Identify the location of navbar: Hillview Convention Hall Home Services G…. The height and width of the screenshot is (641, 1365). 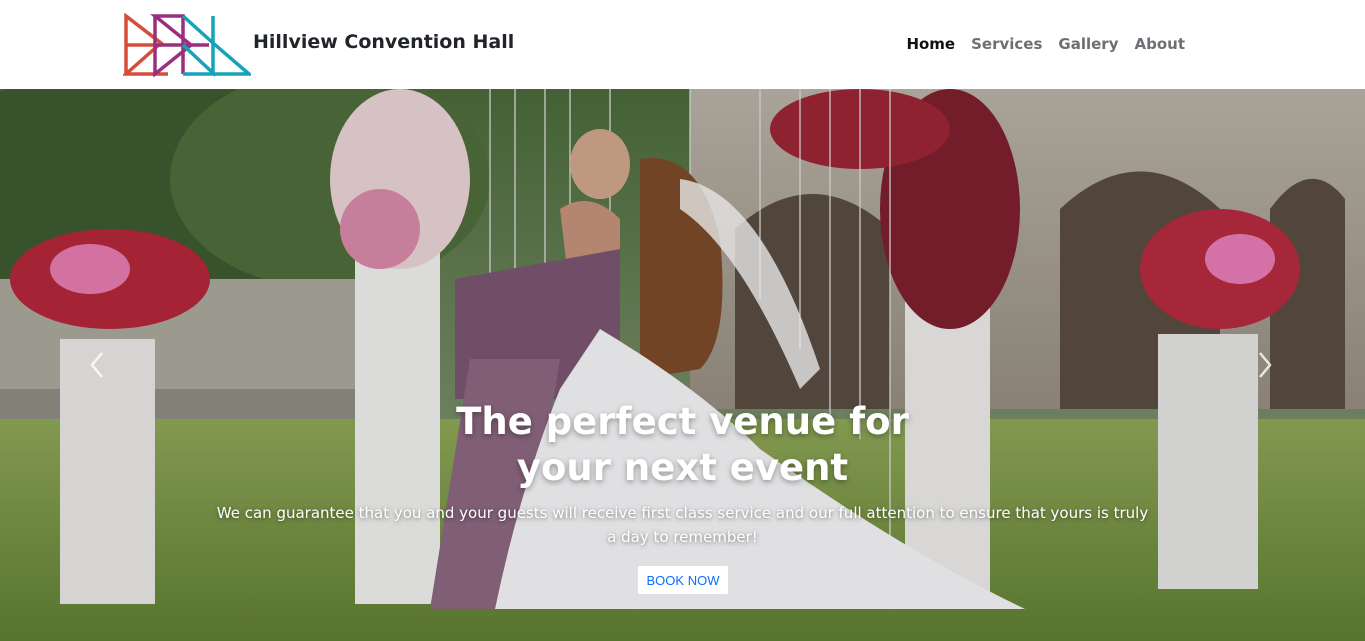
(682, 44).